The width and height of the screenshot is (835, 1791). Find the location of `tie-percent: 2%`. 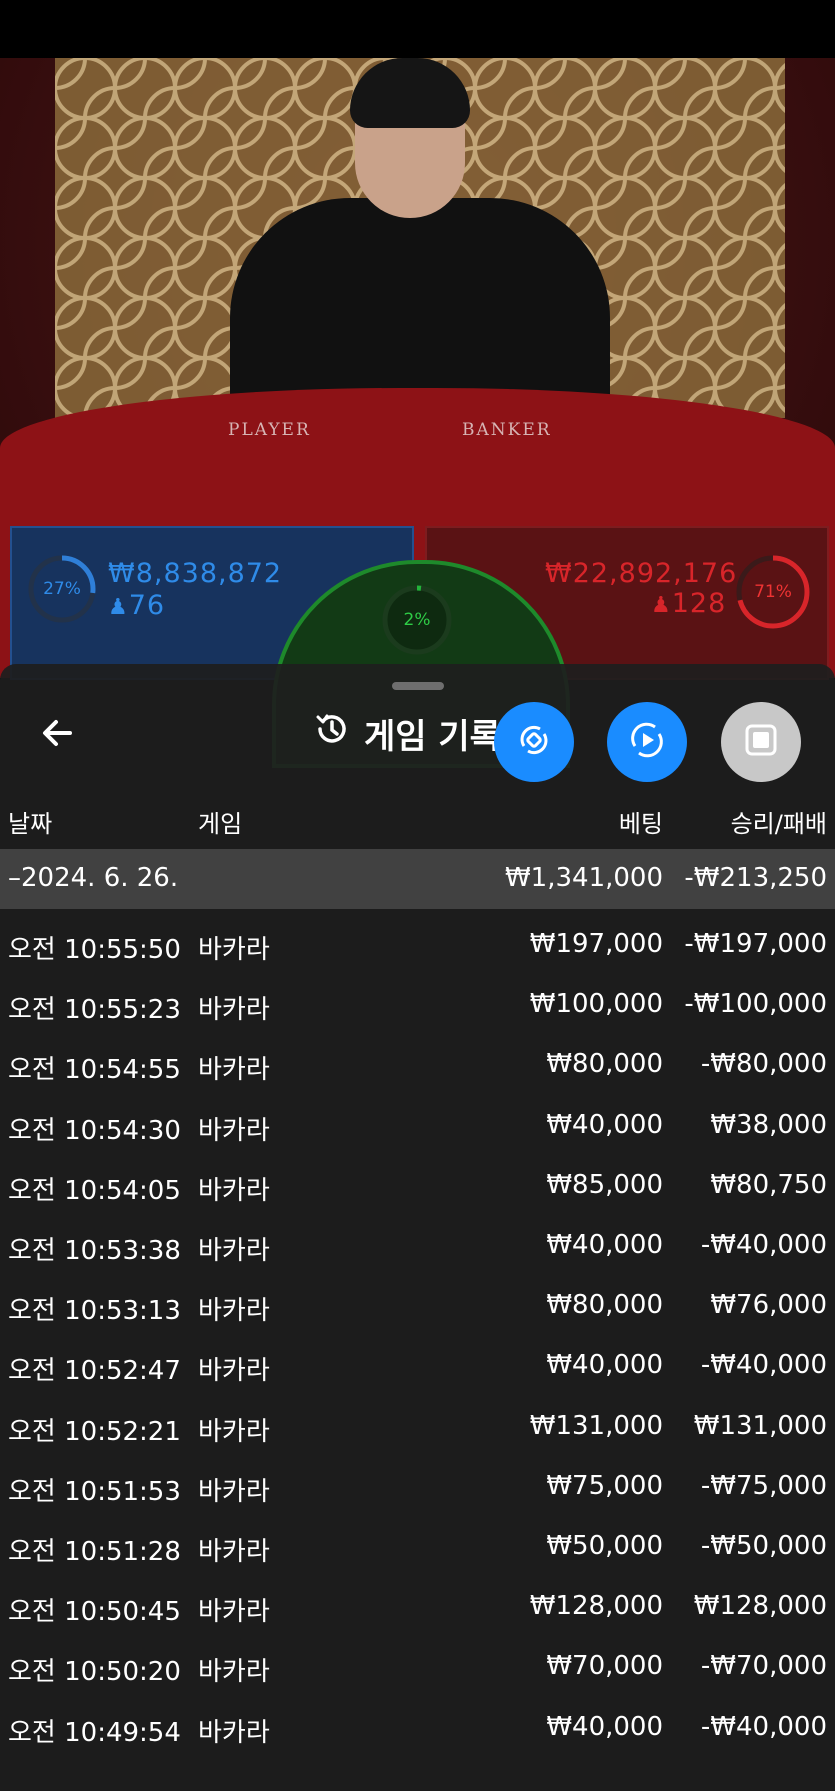

tie-percent: 2% is located at coordinates (417, 620).